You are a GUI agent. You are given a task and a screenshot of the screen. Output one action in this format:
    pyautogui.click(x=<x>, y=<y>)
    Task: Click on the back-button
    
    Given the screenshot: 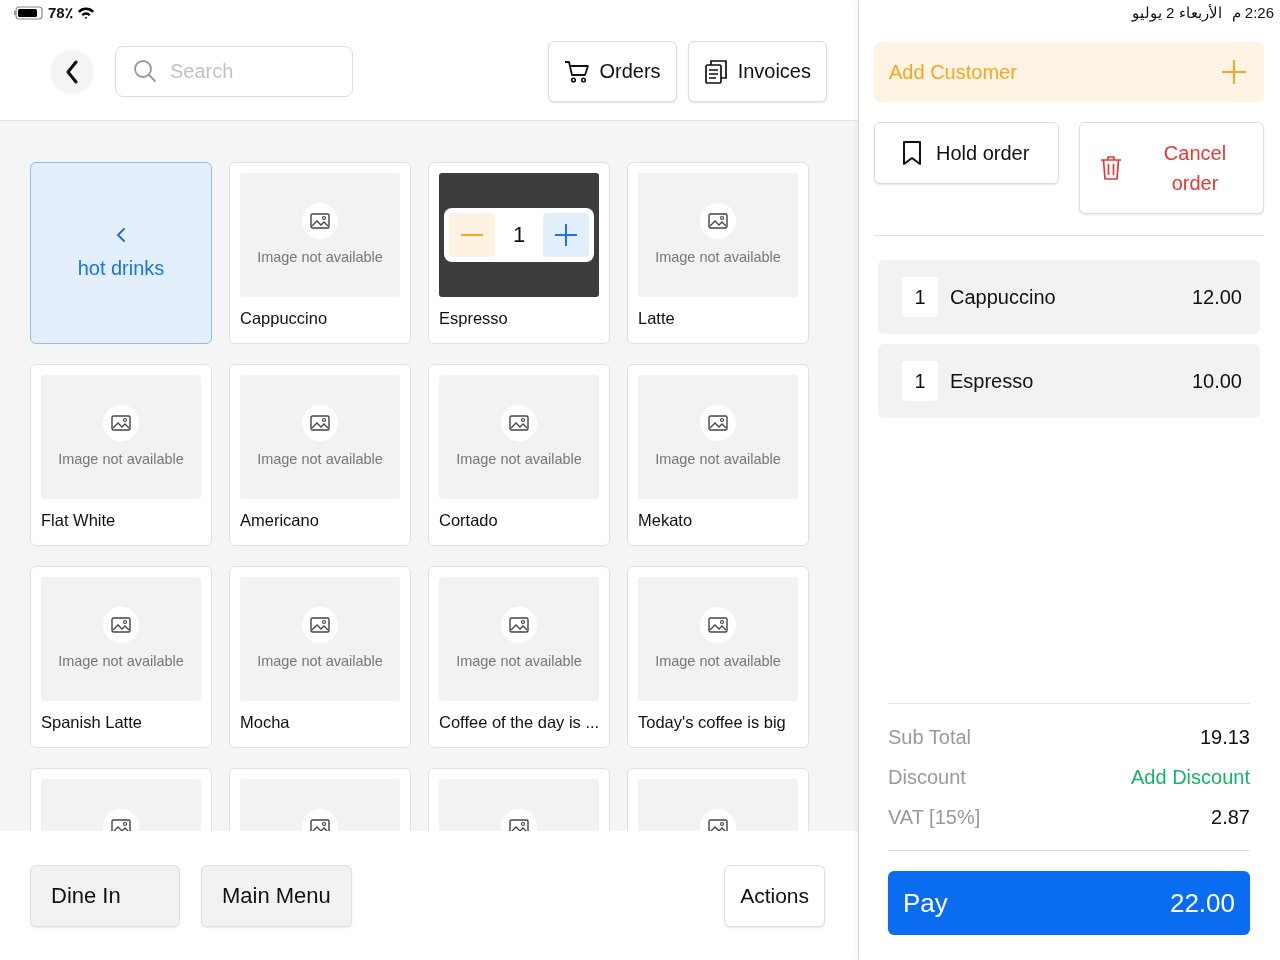 What is the action you would take?
    pyautogui.click(x=72, y=71)
    